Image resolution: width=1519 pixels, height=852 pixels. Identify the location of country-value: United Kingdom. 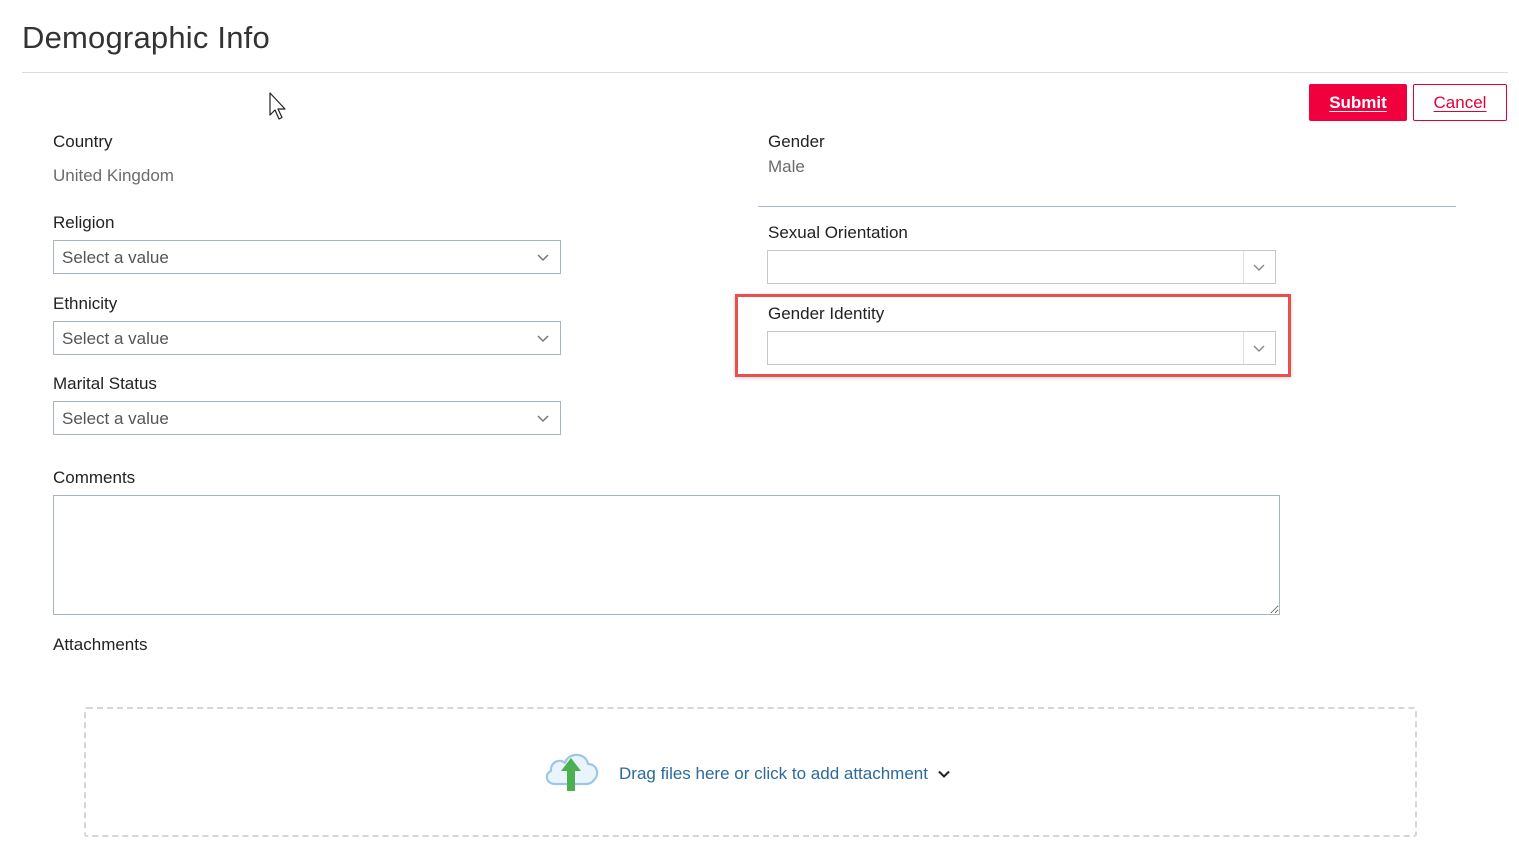
(113, 175).